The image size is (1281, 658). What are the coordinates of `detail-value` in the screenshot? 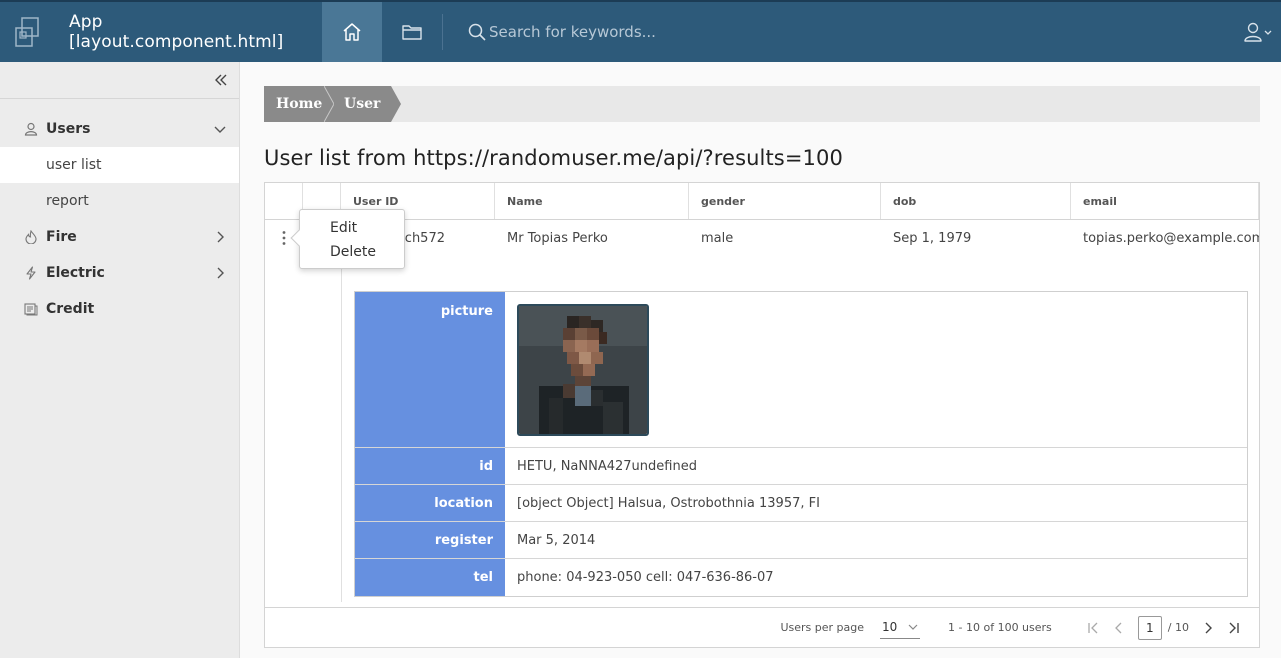 It's located at (876, 369).